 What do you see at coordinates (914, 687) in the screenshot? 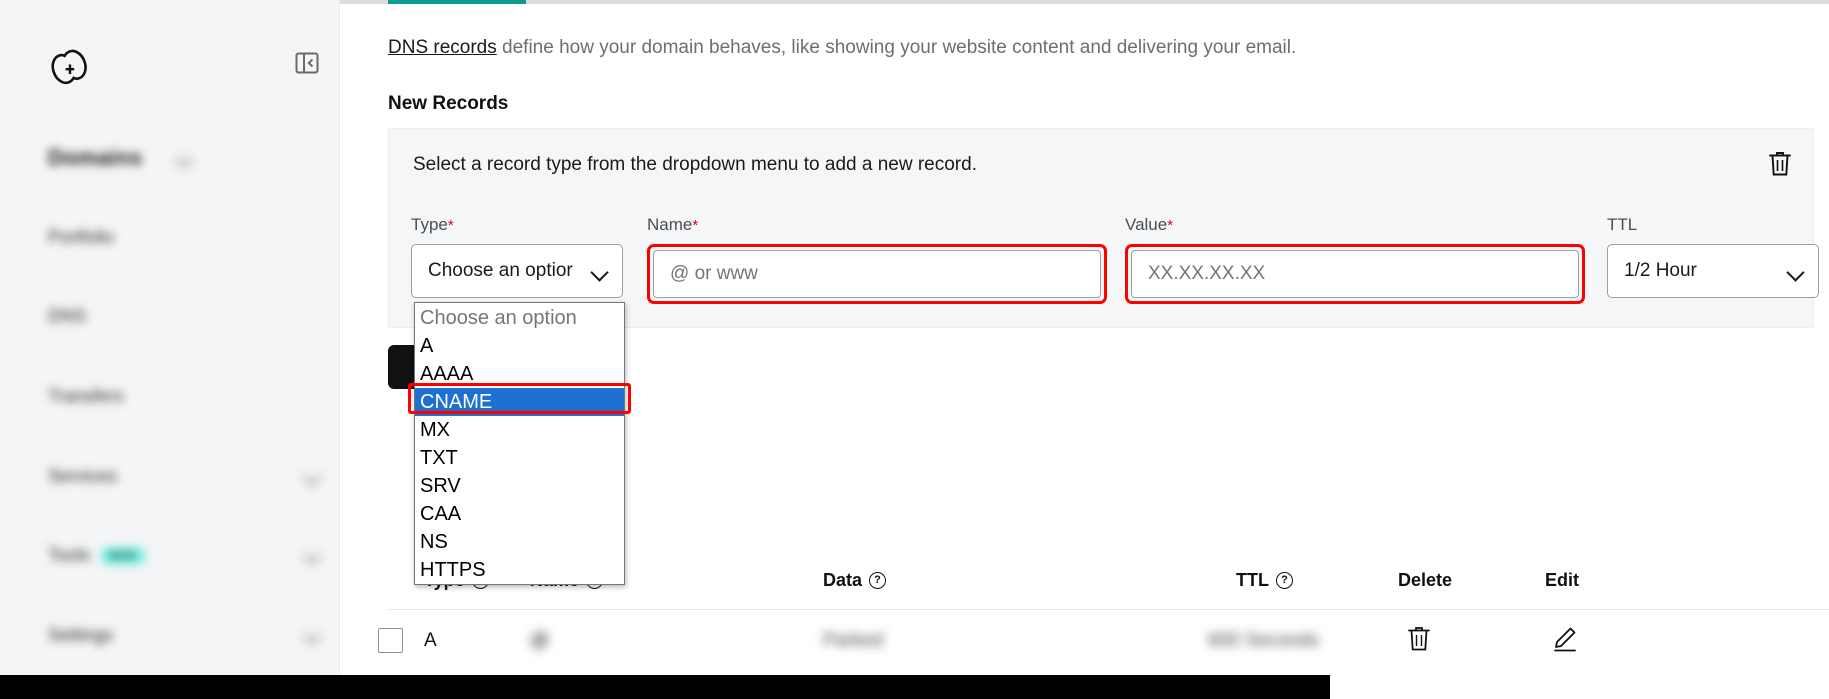
I see `bottom-black-bar` at bounding box center [914, 687].